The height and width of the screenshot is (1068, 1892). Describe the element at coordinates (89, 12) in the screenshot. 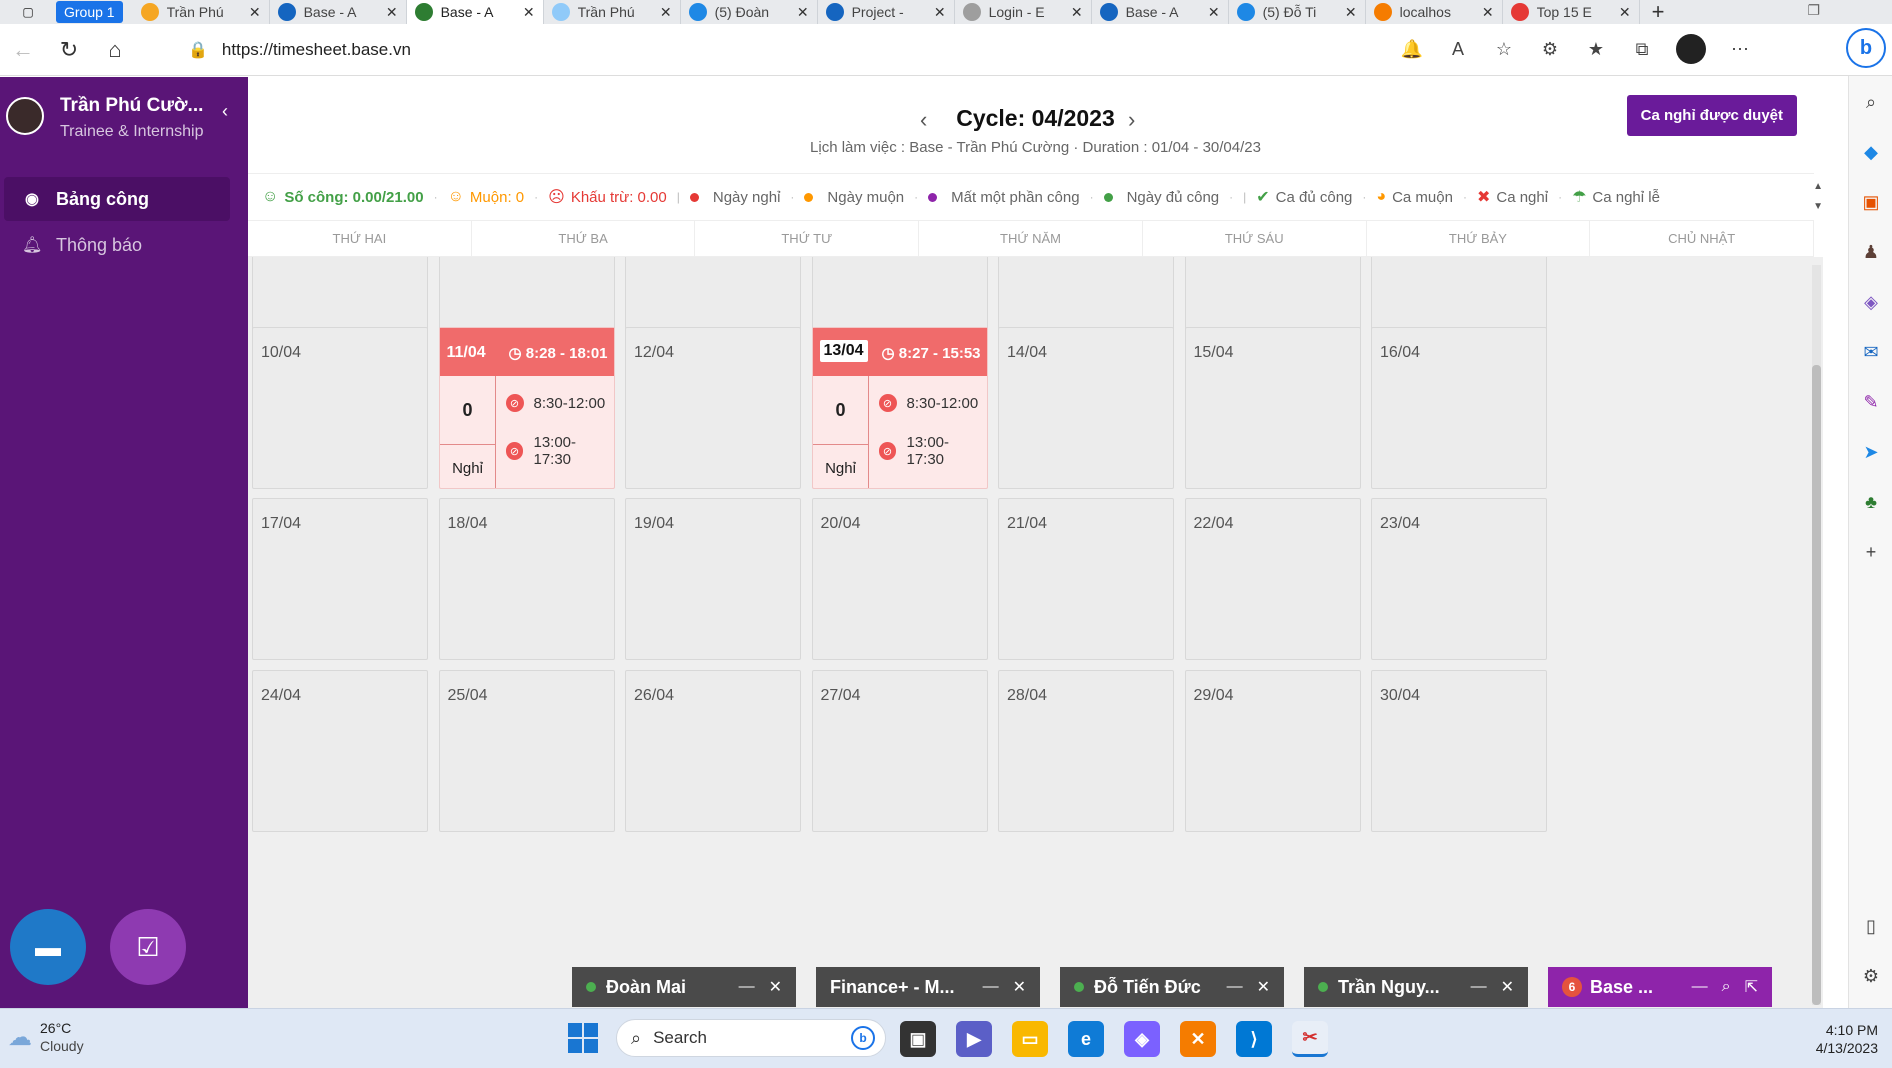

I see `tab-group-chip: Group 1` at that location.